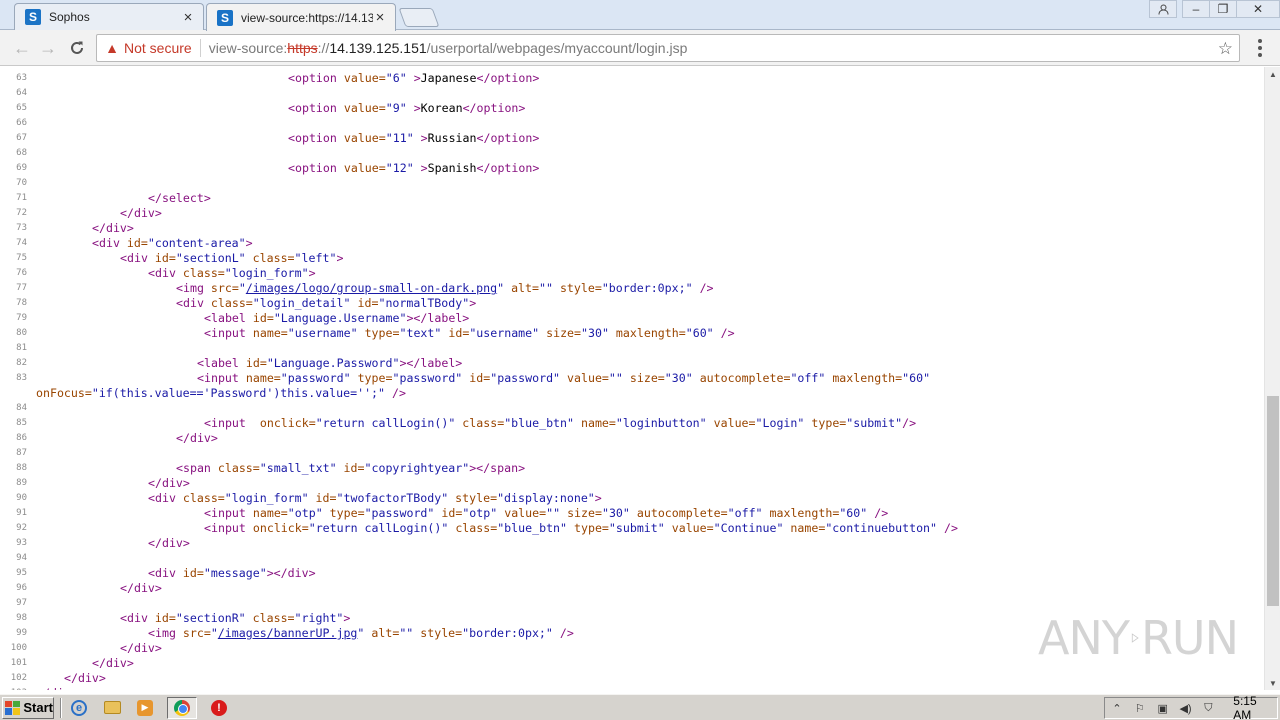 This screenshot has height=720, width=1280. What do you see at coordinates (219, 708) in the screenshot?
I see `stop-icon: !` at bounding box center [219, 708].